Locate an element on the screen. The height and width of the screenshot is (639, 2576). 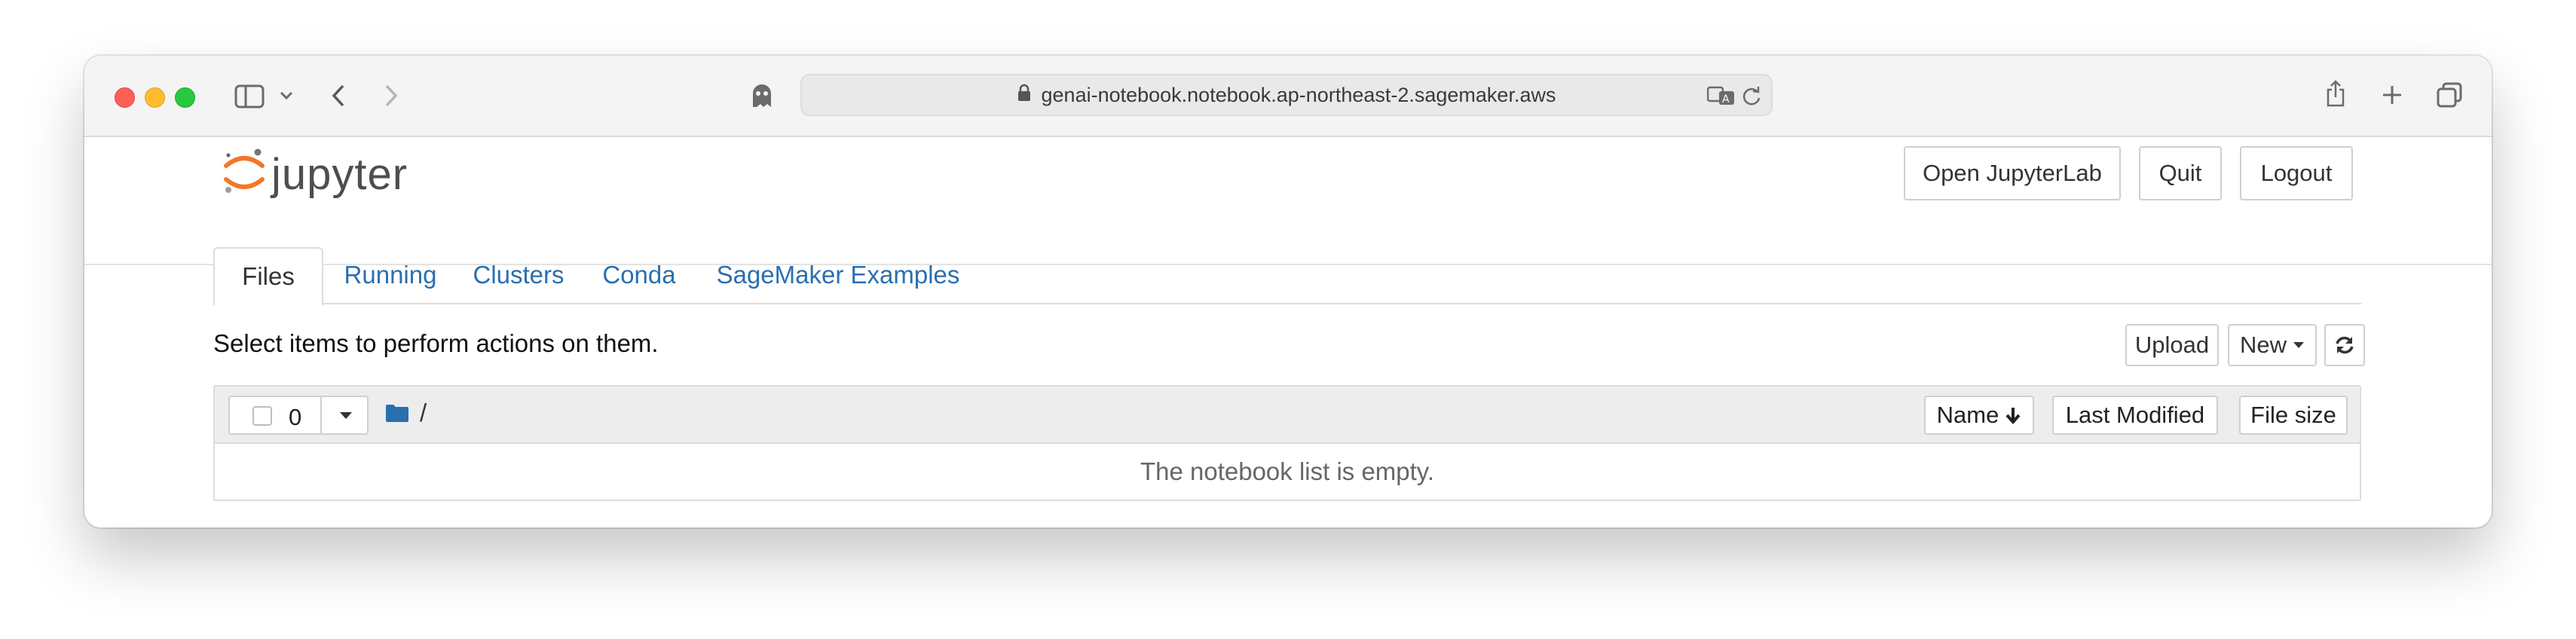
tab-clusters: Clusters is located at coordinates (519, 275).